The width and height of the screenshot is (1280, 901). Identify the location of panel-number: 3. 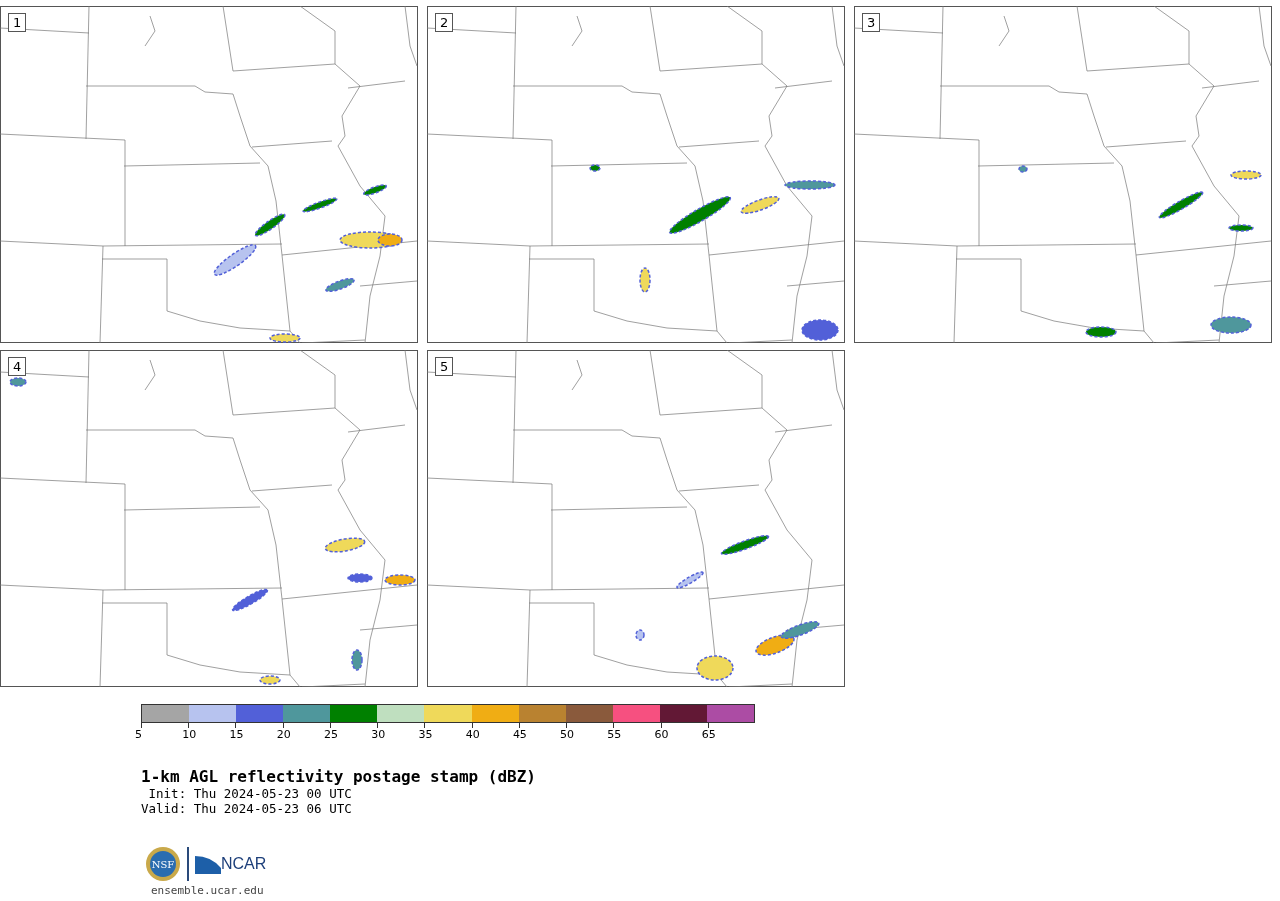
(871, 22).